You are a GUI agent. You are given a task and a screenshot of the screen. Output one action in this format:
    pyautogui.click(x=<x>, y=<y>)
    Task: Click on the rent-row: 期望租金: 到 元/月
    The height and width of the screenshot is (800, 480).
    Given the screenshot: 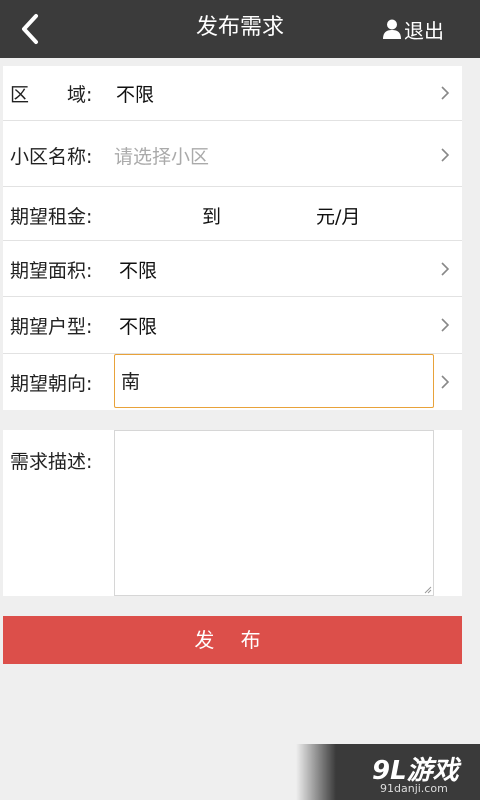 What is the action you would take?
    pyautogui.click(x=232, y=214)
    